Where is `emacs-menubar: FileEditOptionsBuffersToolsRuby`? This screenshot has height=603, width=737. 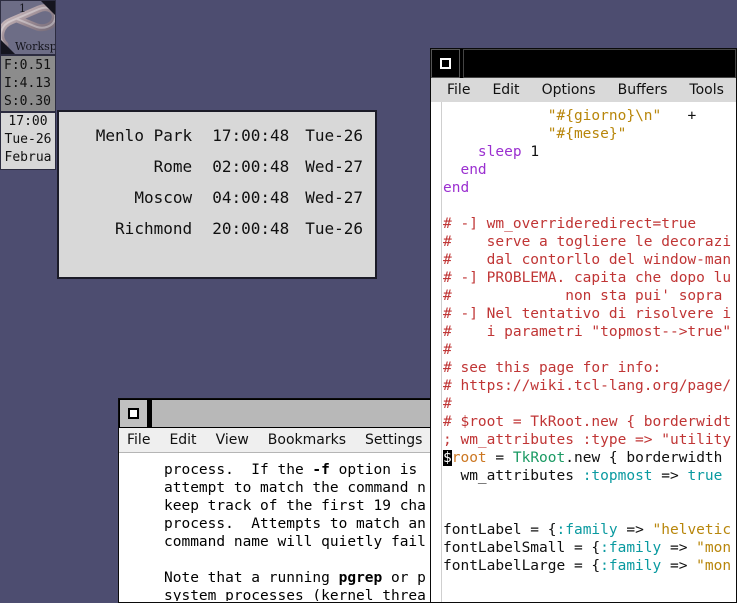 emacs-menubar: FileEditOptionsBuffersToolsRuby is located at coordinates (583, 90).